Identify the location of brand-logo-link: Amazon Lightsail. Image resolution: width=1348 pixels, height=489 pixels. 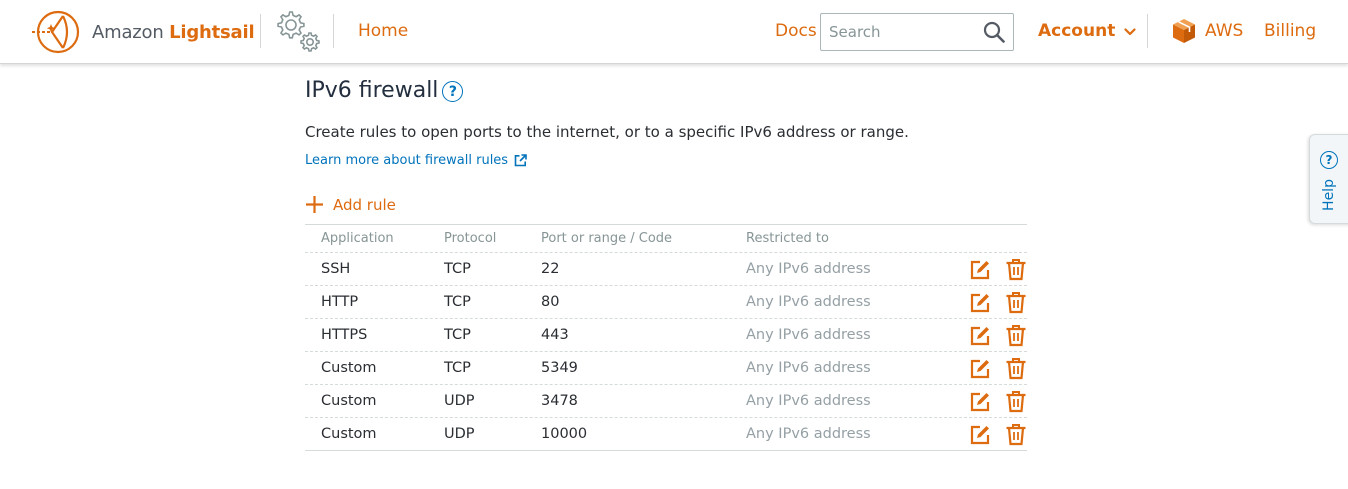
(142, 32).